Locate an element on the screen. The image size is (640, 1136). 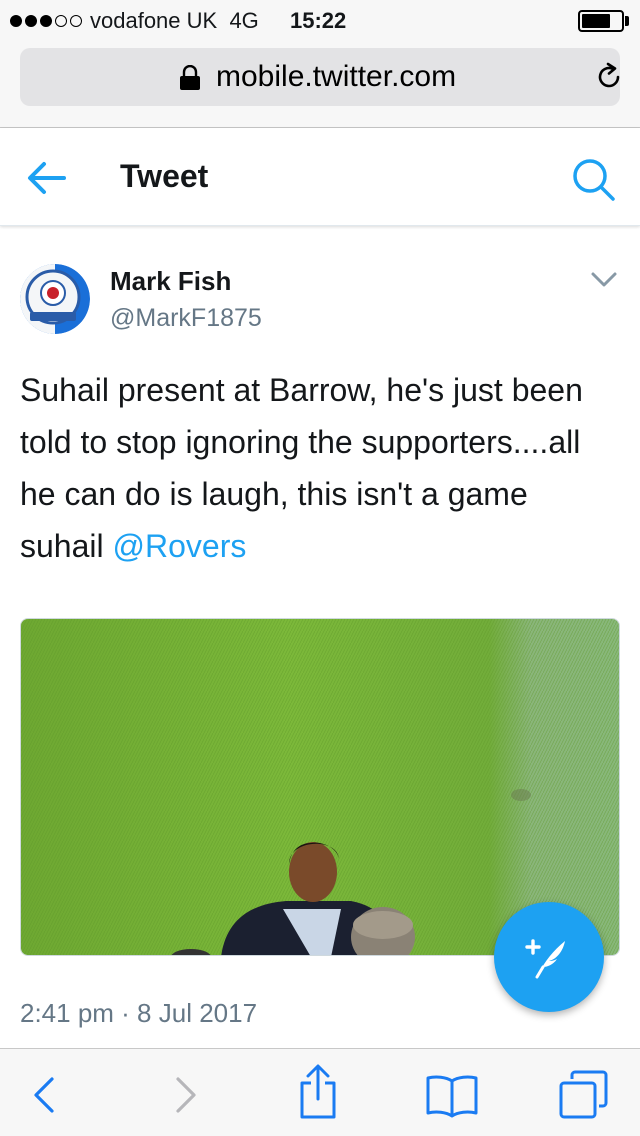
user-handle: @MarkF1875 is located at coordinates (186, 318).